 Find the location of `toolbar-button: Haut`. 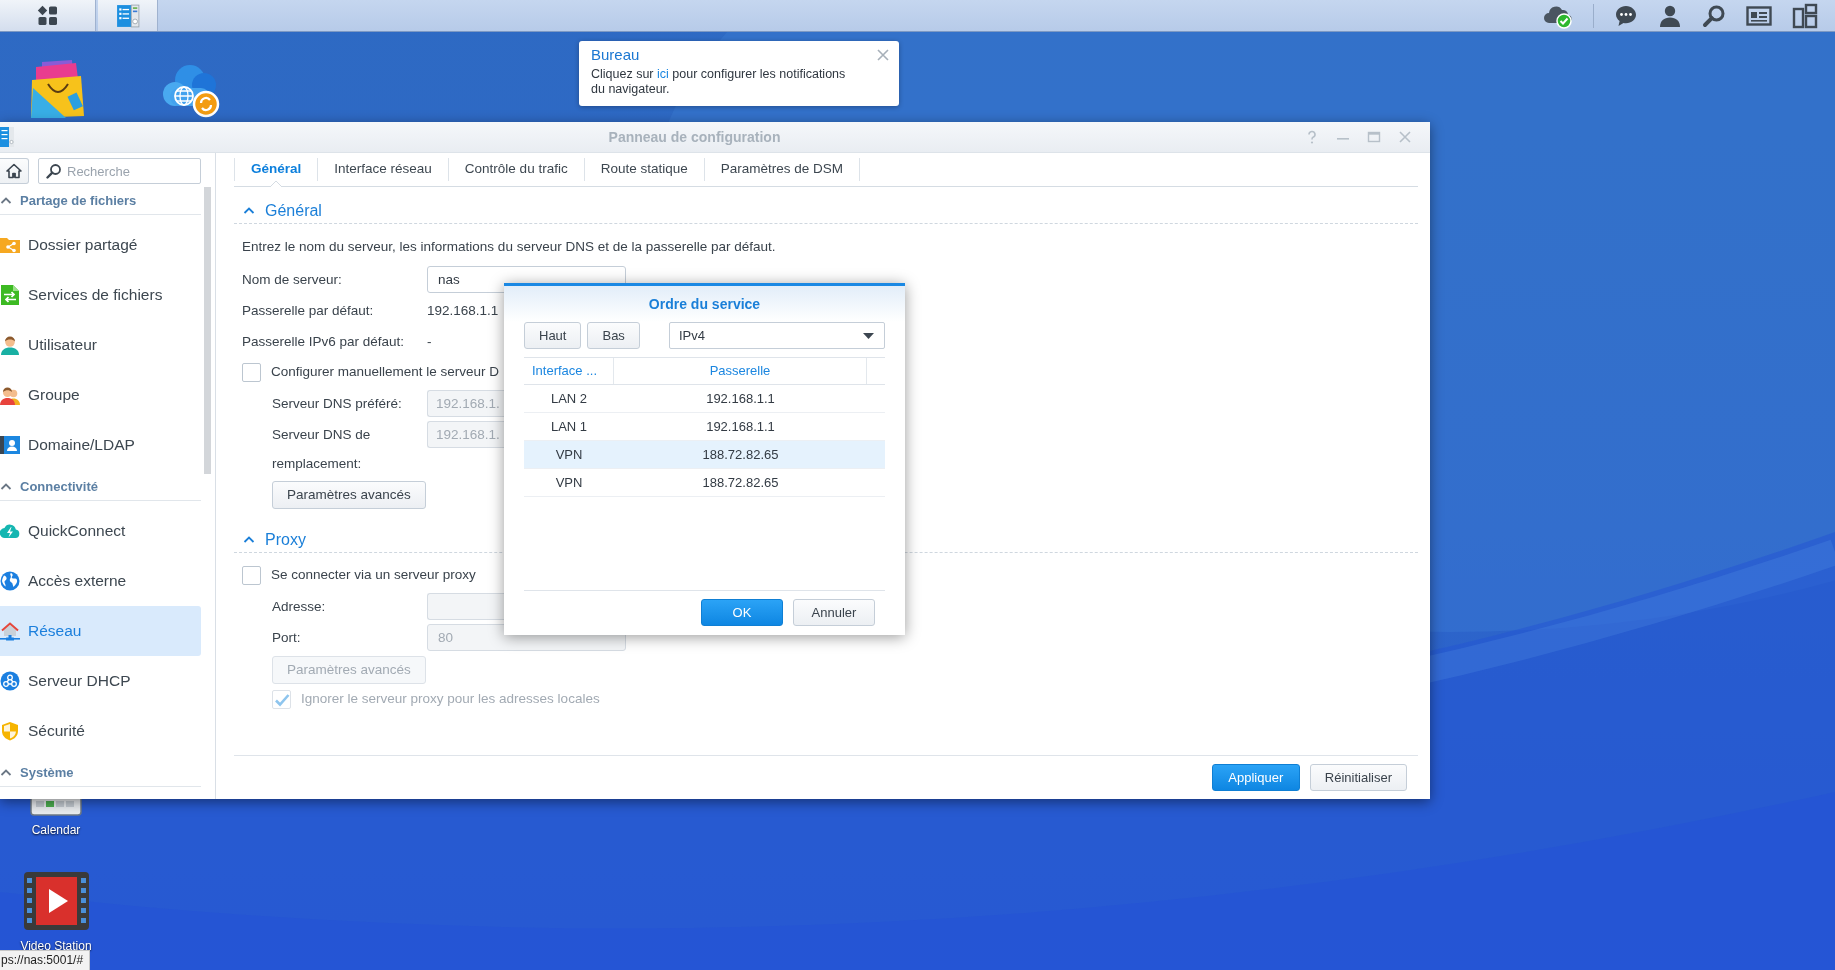

toolbar-button: Haut is located at coordinates (553, 335).